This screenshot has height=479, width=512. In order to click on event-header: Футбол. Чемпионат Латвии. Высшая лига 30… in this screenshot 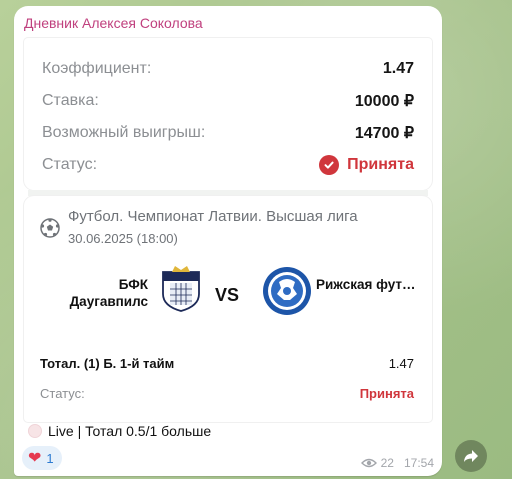, I will do `click(199, 227)`.